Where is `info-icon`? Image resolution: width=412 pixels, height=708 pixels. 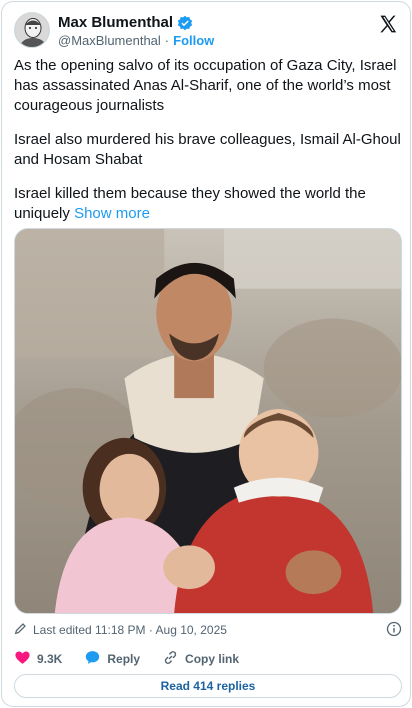
info-icon is located at coordinates (394, 629).